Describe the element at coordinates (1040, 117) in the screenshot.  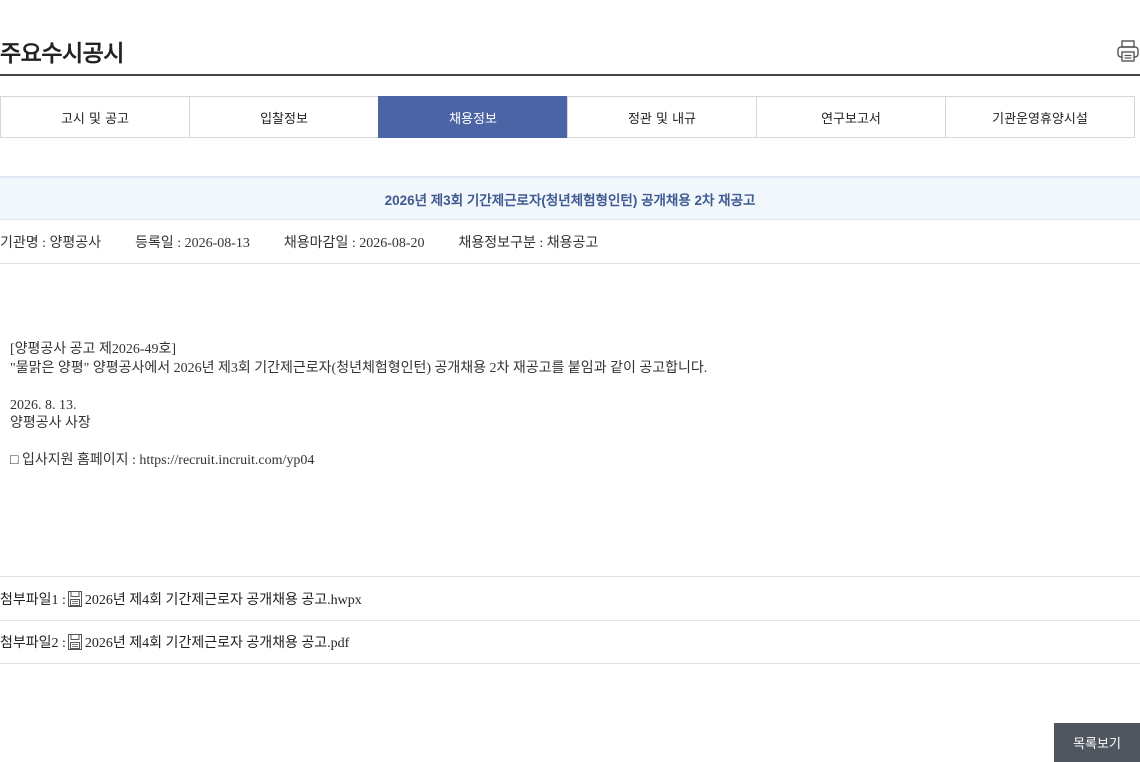
I see `tab-resort-facilities: 기관운영휴양시설` at that location.